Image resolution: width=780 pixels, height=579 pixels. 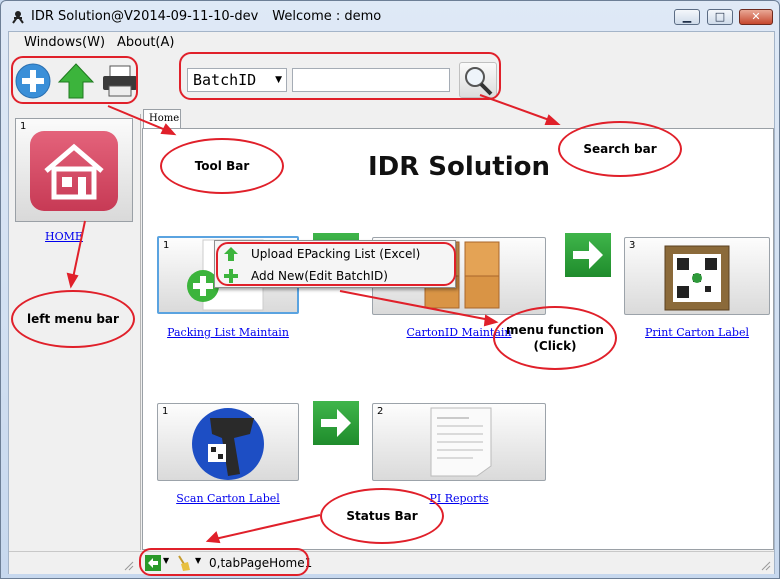 I want to click on link-scan-label: Scan Carton Label, so click(x=228, y=498).